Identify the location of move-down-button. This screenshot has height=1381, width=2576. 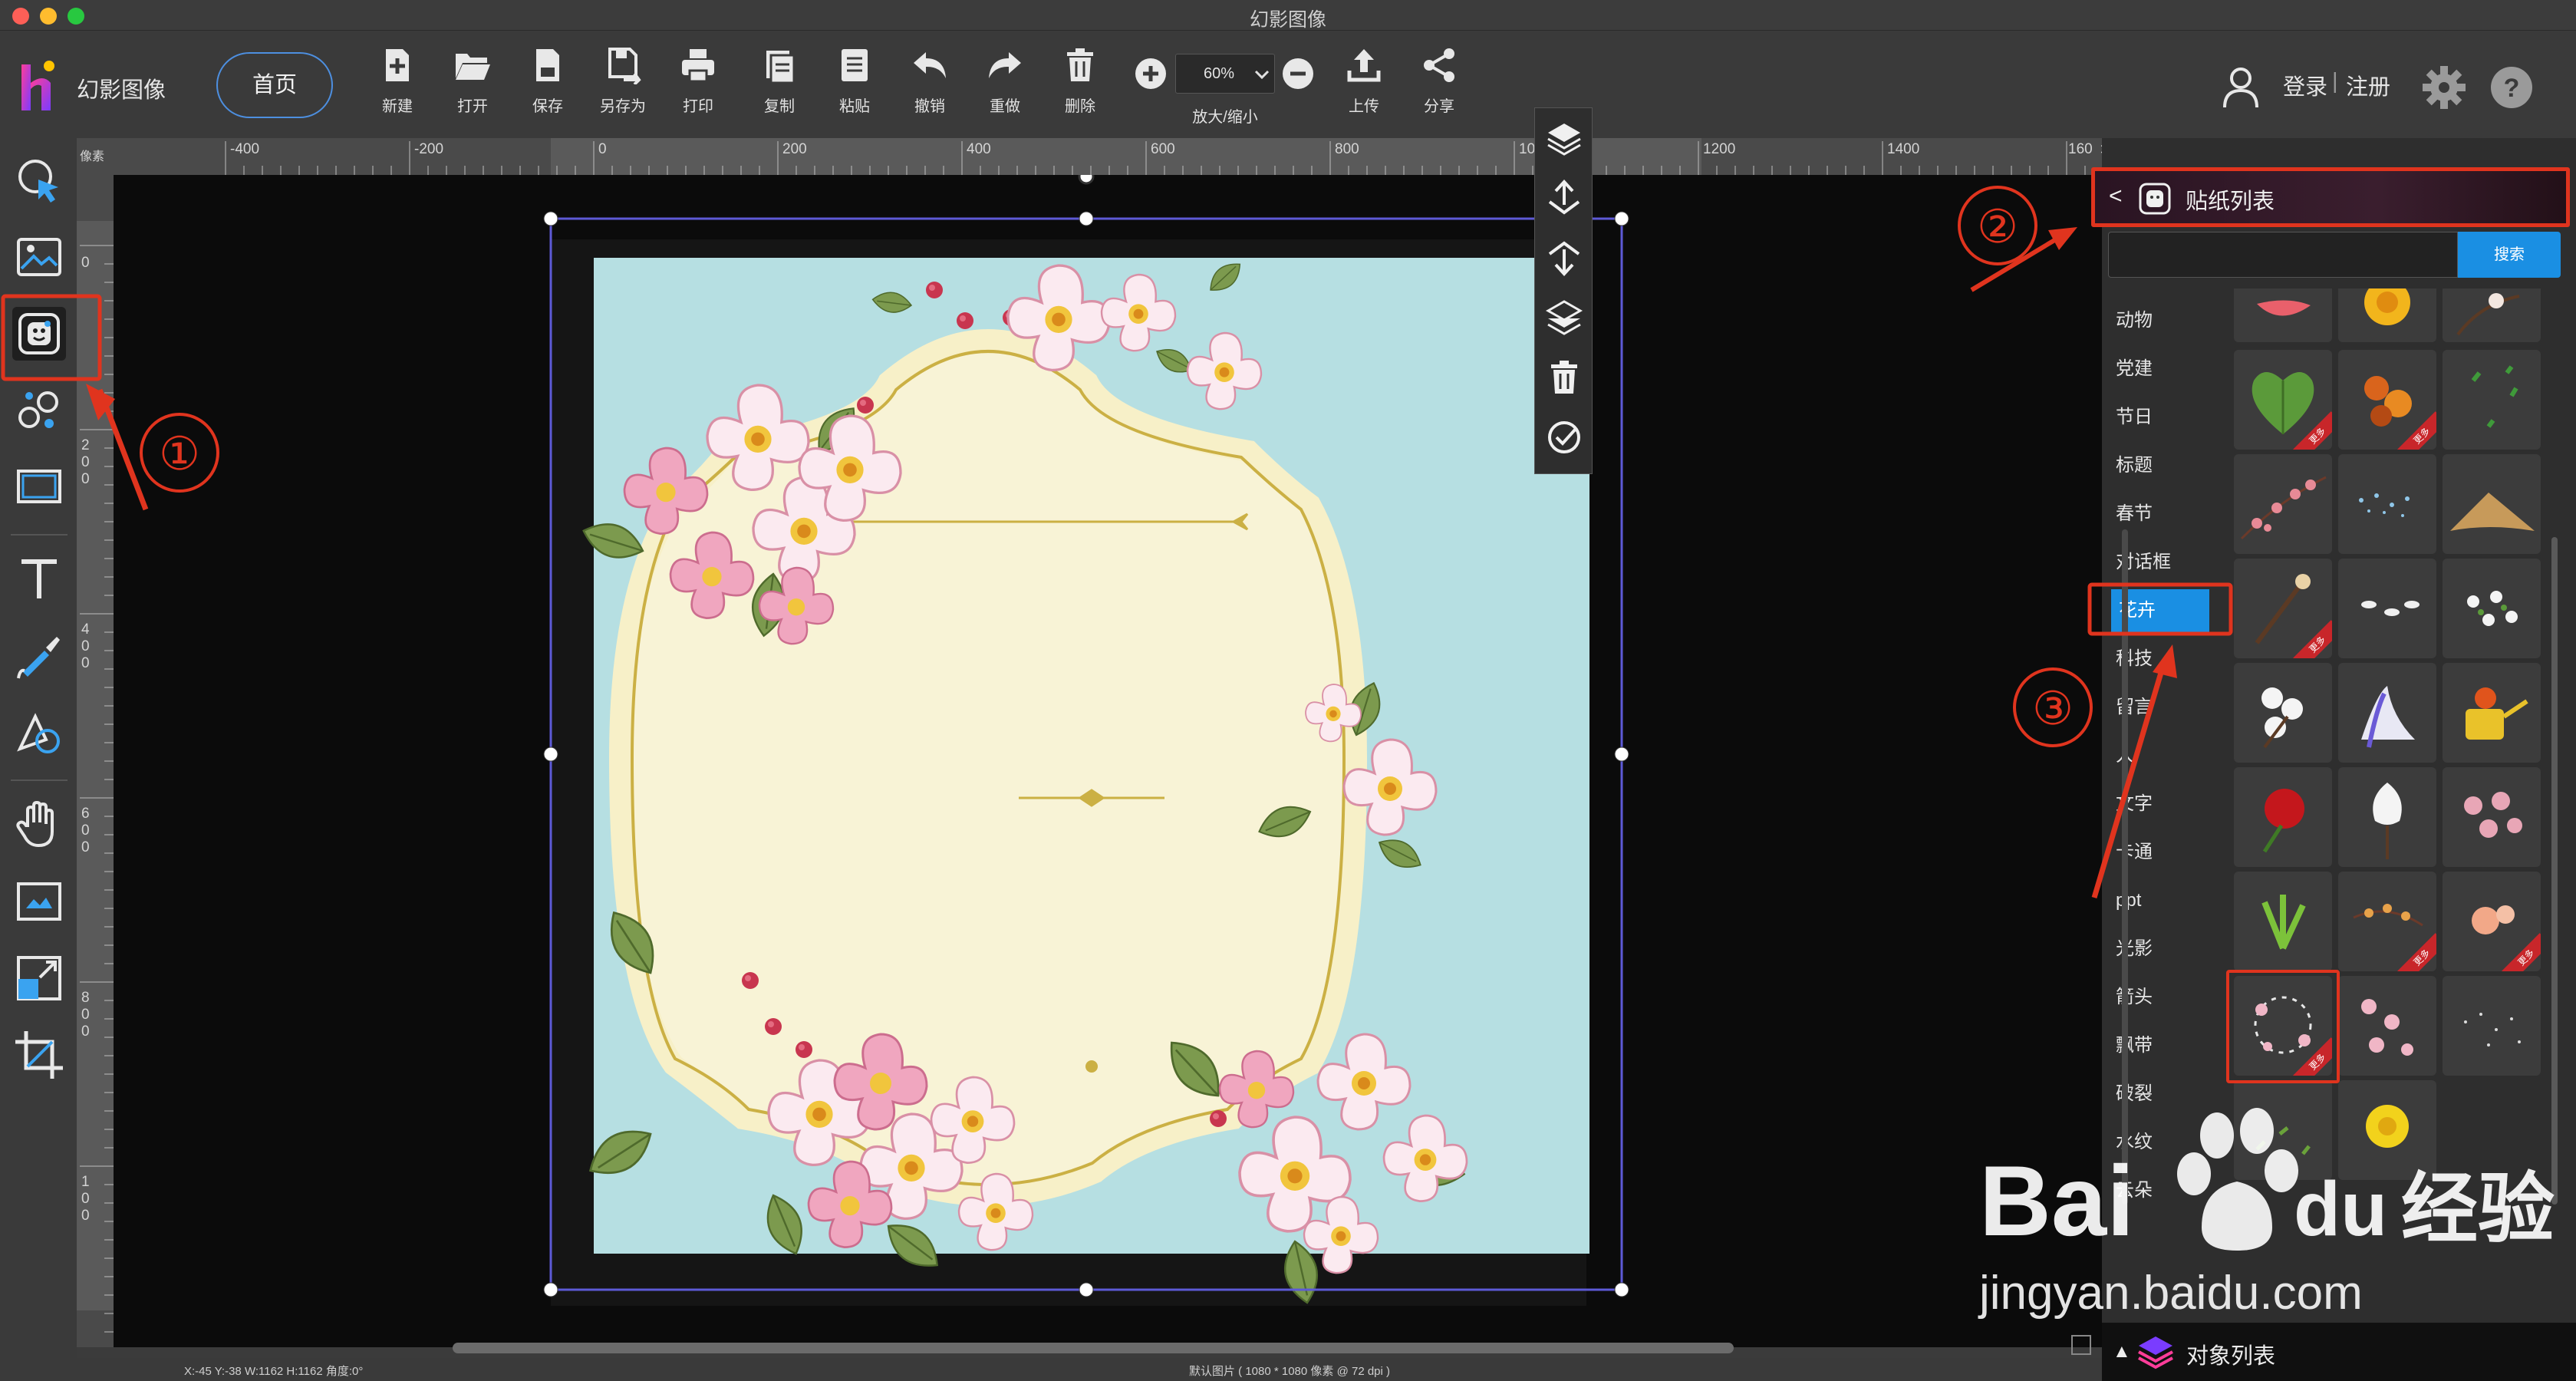
(1564, 258).